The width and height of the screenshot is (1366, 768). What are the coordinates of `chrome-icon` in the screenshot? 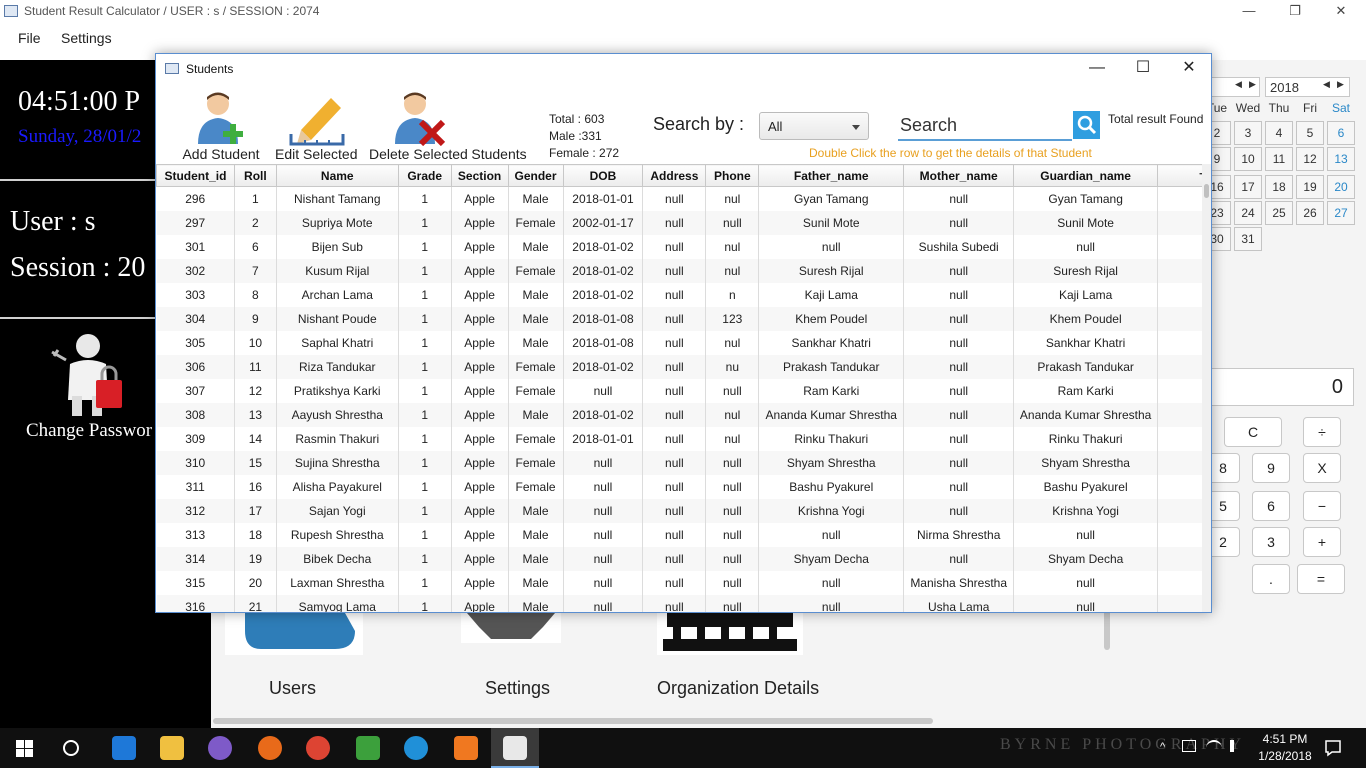 It's located at (318, 748).